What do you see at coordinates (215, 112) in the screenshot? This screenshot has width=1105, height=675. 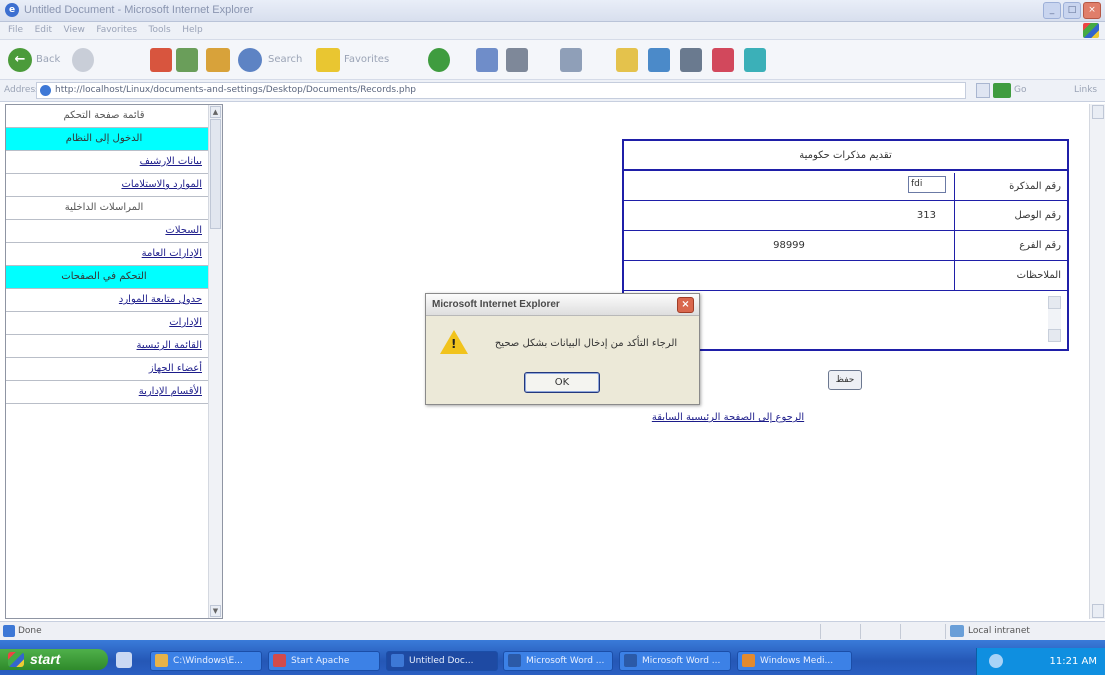 I see `scroll-up-arrow: ▲` at bounding box center [215, 112].